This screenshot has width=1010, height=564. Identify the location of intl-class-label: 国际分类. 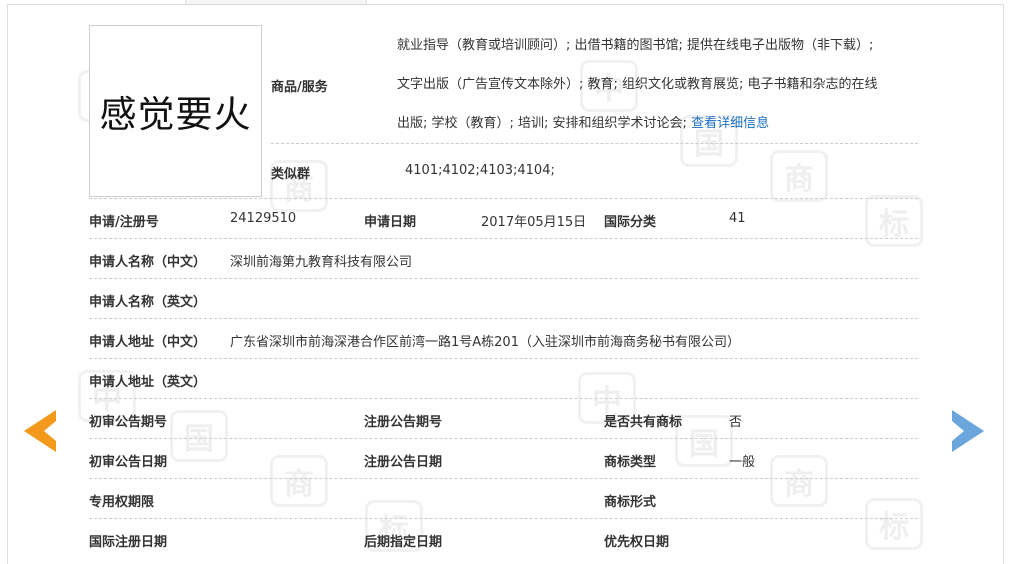
(630, 222).